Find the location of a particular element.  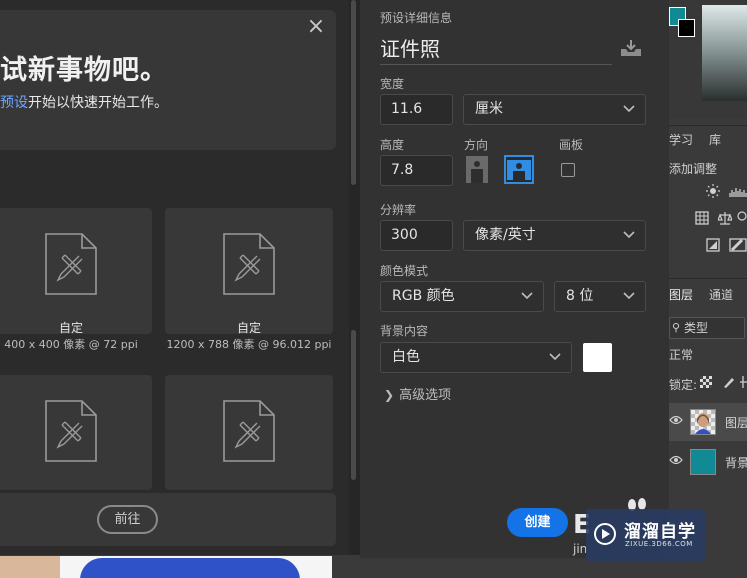

artboard-label: 画板 is located at coordinates (571, 145).